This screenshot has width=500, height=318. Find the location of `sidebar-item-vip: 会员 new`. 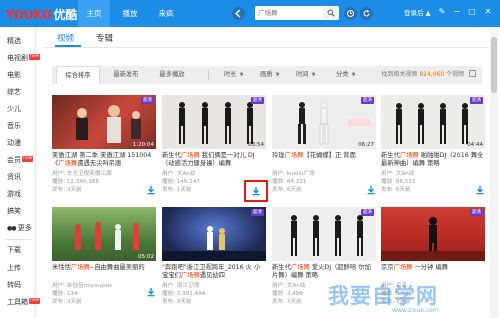

sidebar-item-vip: 会员 new is located at coordinates (20, 160).